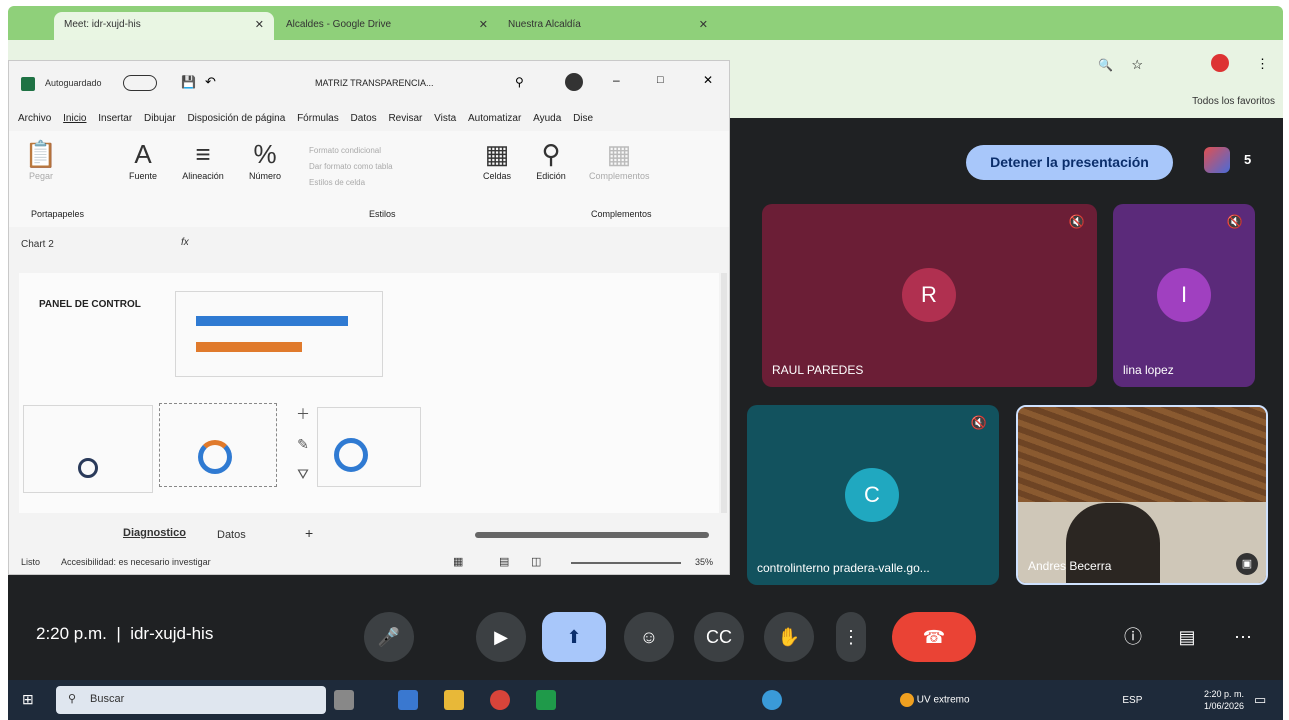 Image resolution: width=1289 pixels, height=720 pixels. What do you see at coordinates (547, 118) in the screenshot?
I see `menu-ayuda: Ayuda` at bounding box center [547, 118].